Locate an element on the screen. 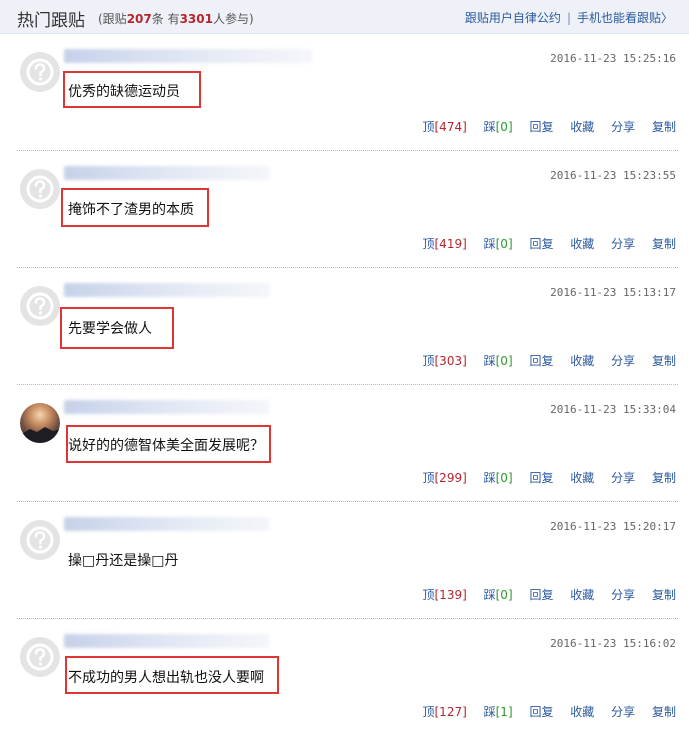 The height and width of the screenshot is (730, 689). comment-count: 207 is located at coordinates (139, 19).